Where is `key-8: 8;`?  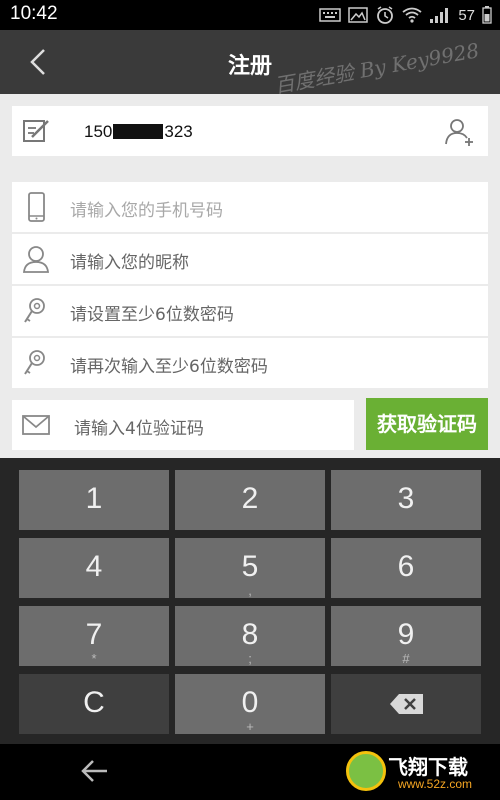 key-8: 8; is located at coordinates (250, 636).